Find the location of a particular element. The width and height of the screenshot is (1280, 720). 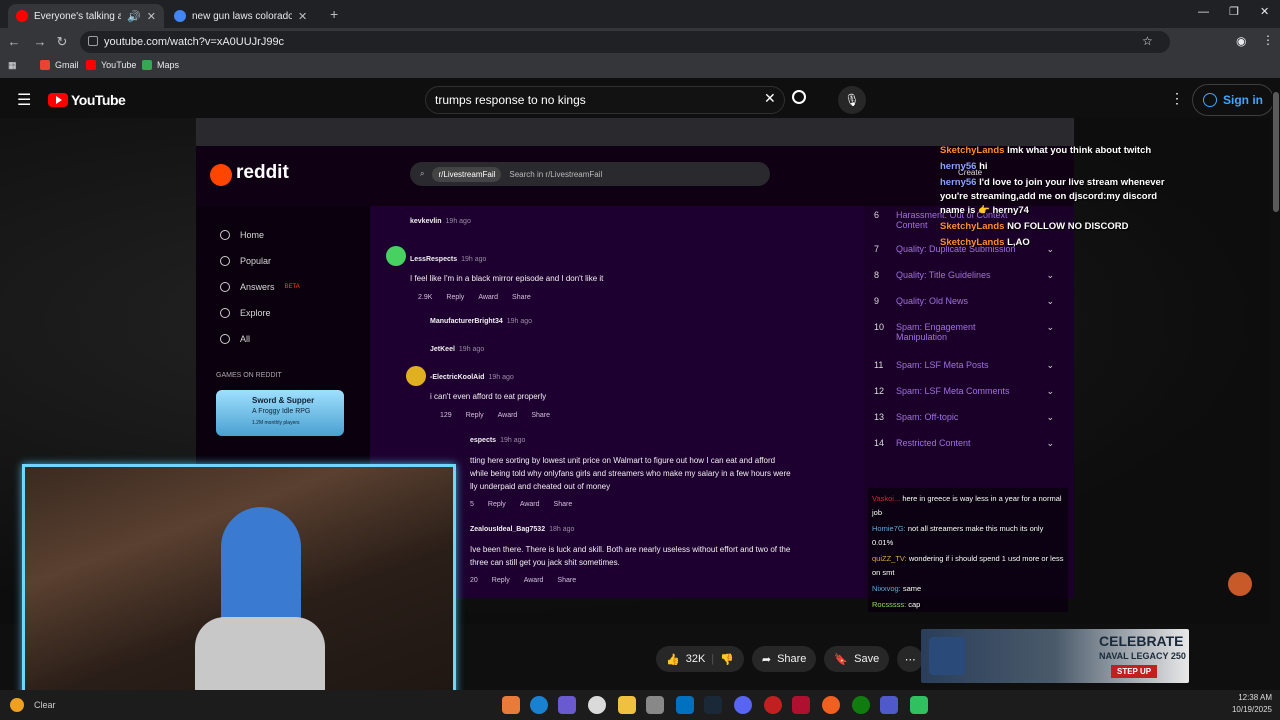

search-icon is located at coordinates (799, 97).